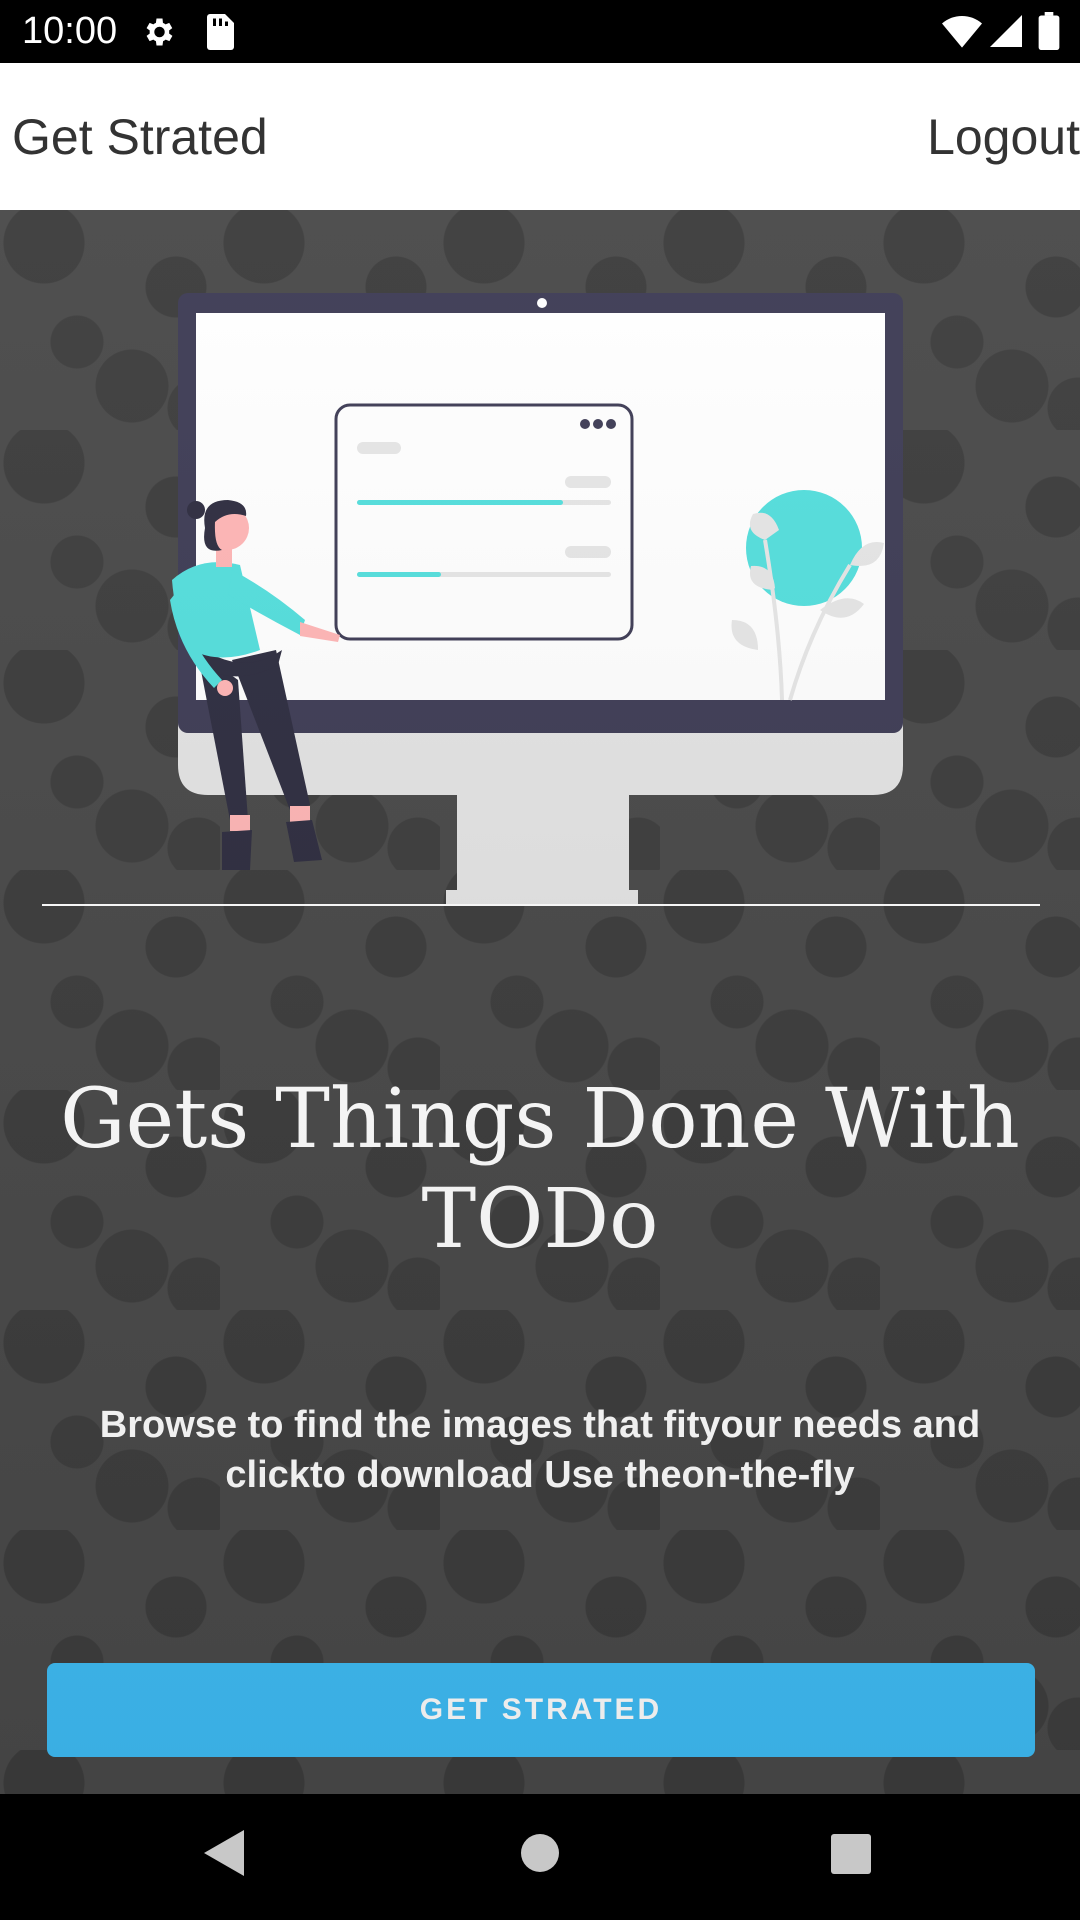  I want to click on app-bar: Get Strated Logout, so click(540, 136).